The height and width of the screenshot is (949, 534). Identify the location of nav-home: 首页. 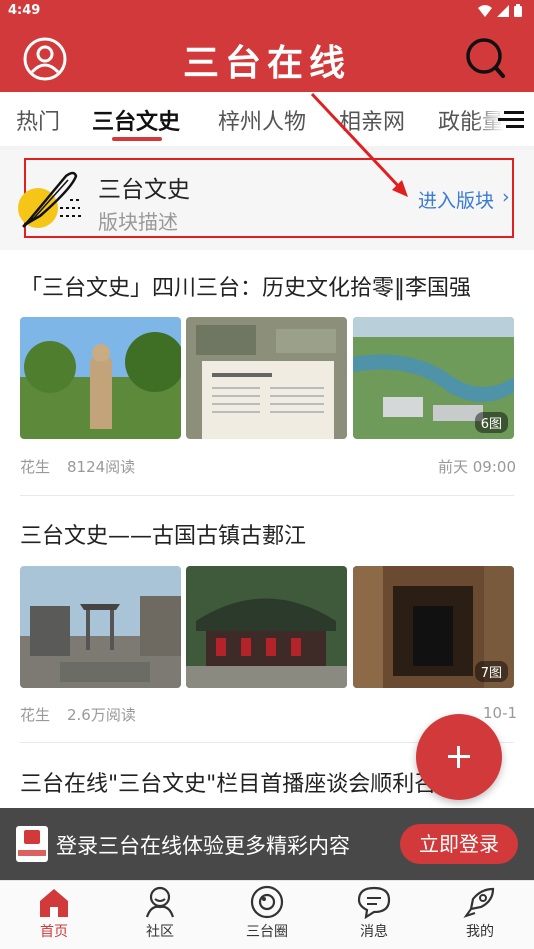
(54, 913).